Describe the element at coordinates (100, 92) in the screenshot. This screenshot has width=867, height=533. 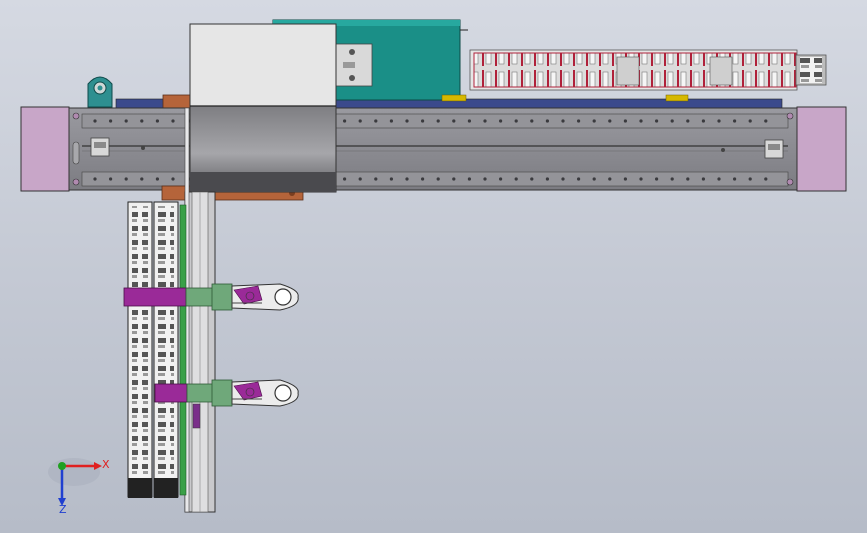
I see `teal-bearing-block` at that location.